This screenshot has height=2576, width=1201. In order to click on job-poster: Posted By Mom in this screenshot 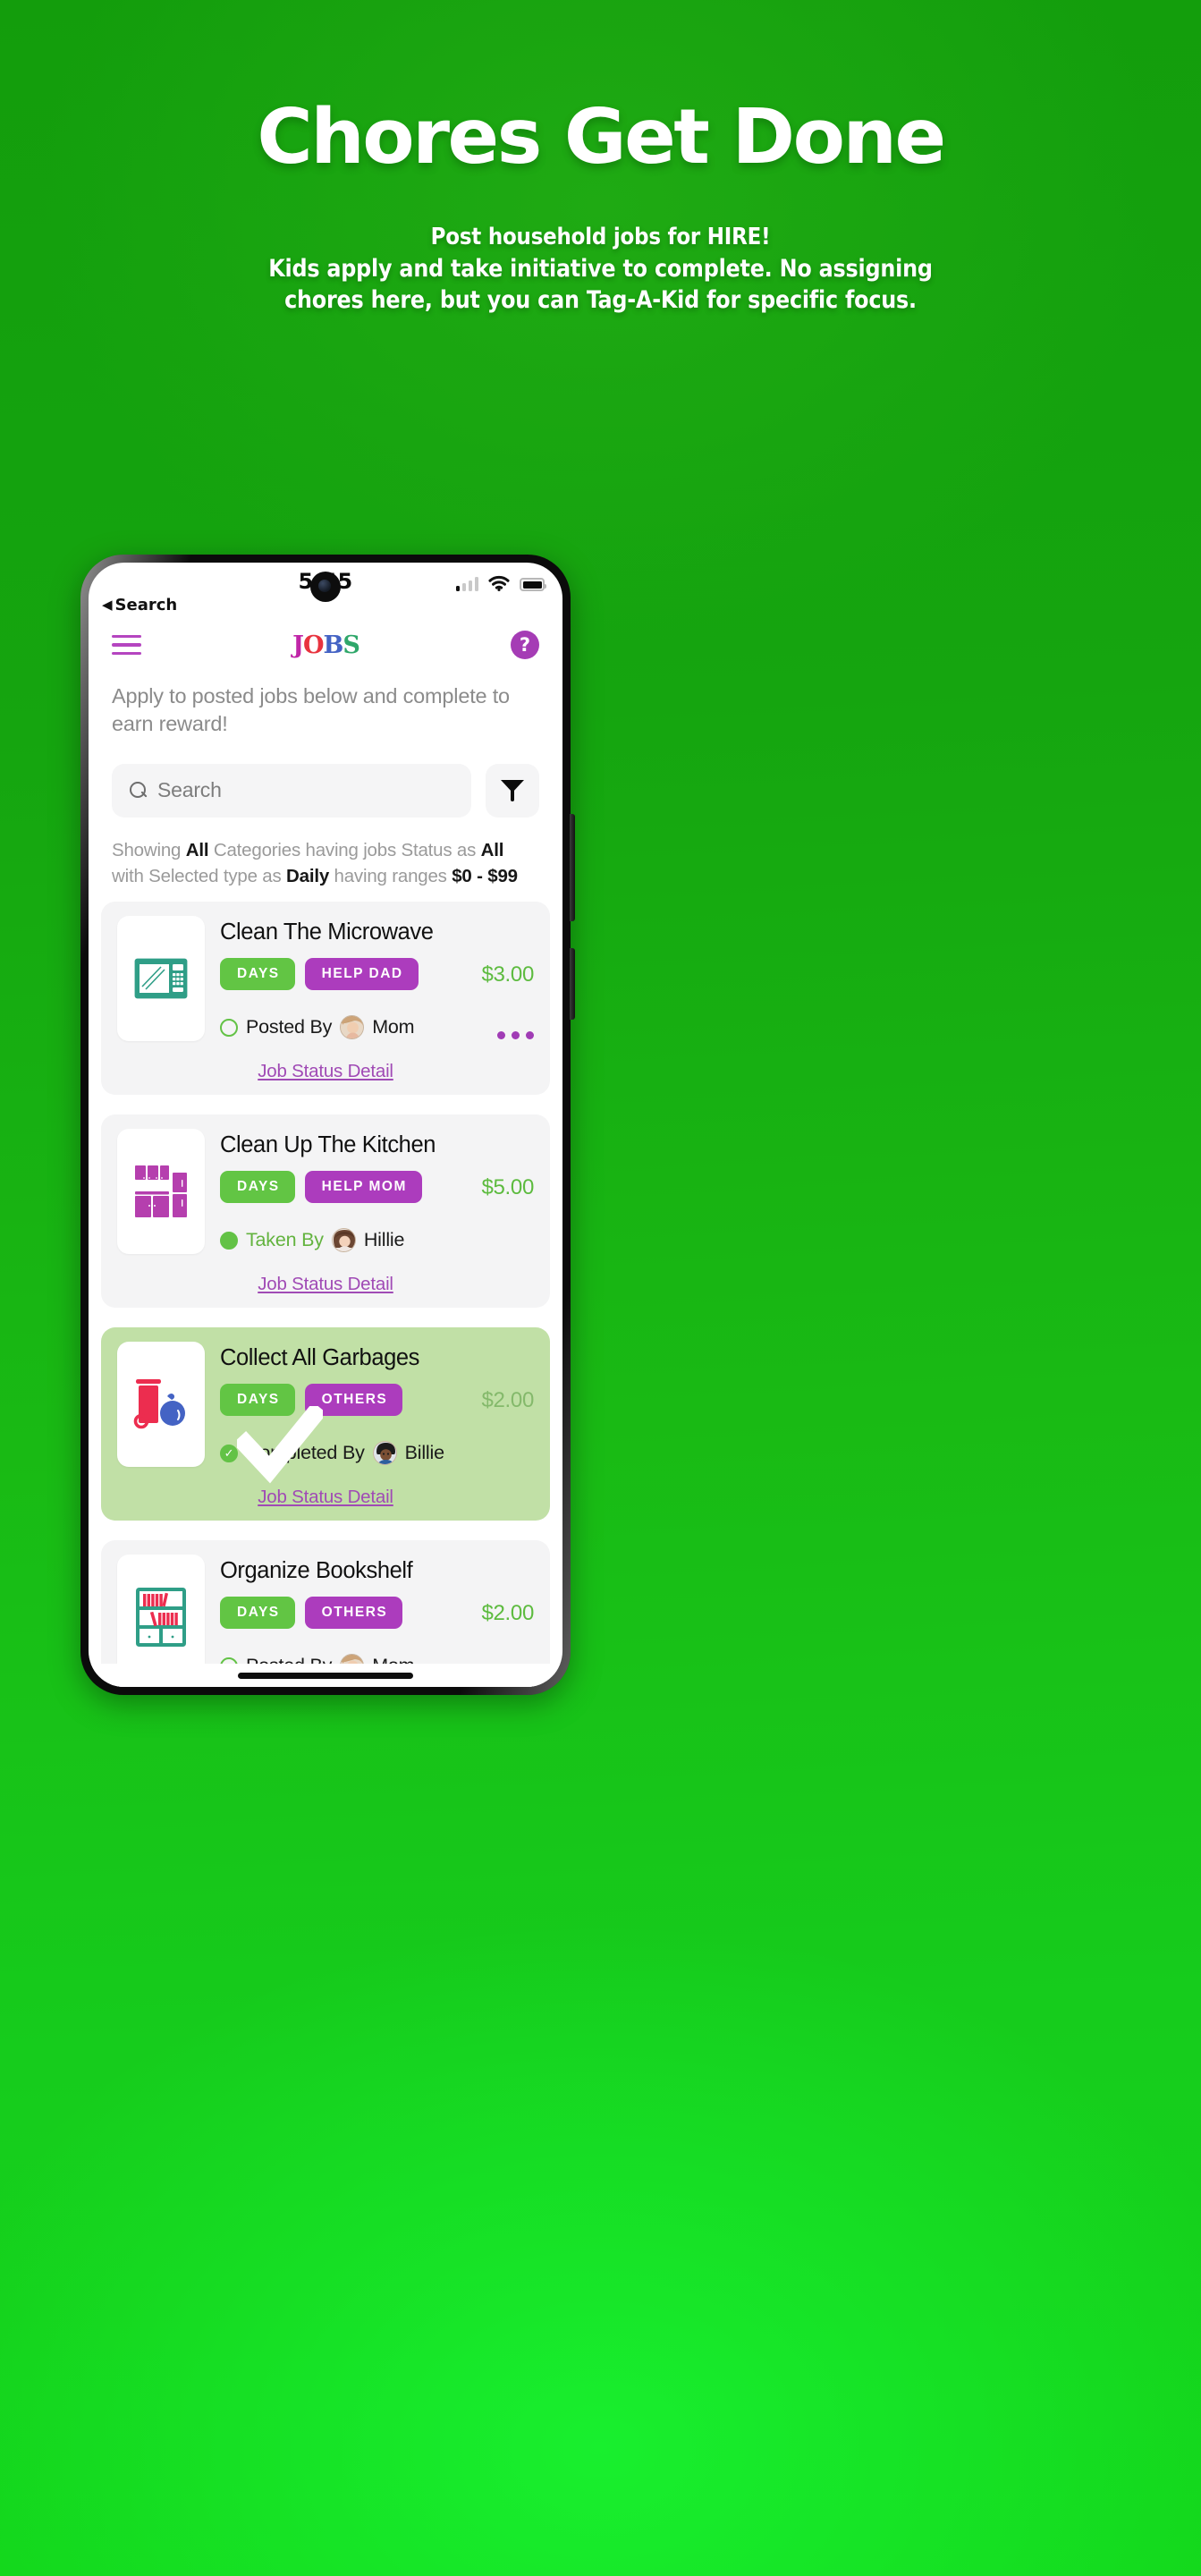, I will do `click(377, 1027)`.